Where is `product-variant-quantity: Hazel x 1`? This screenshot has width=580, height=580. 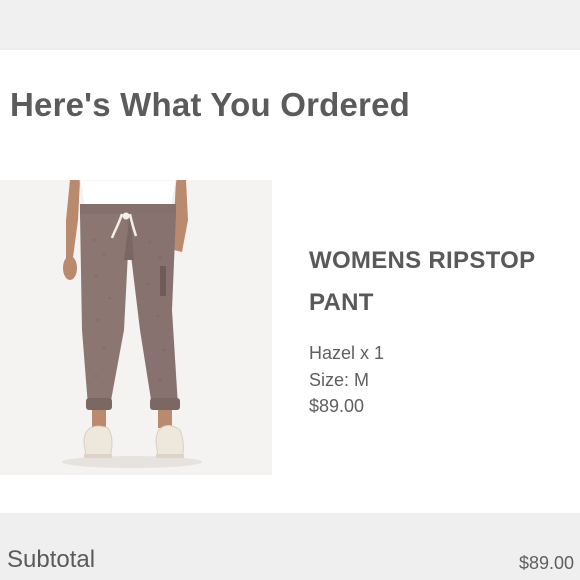
product-variant-quantity: Hazel x 1 is located at coordinates (347, 353).